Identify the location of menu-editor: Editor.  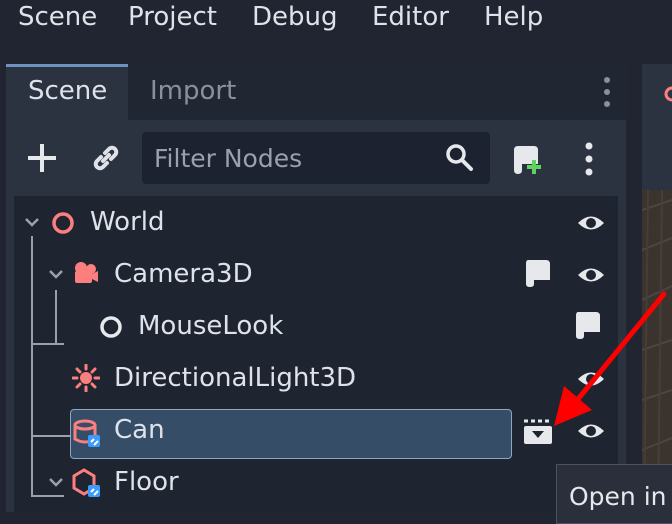
(410, 17).